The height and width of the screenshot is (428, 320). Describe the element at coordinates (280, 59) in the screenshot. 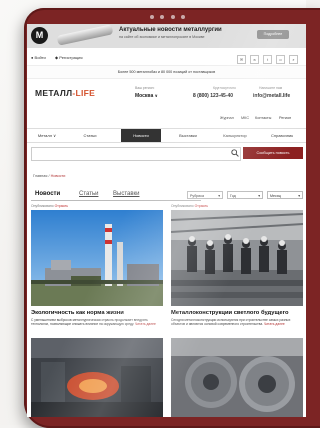

I see `ok-icon: о` at that location.